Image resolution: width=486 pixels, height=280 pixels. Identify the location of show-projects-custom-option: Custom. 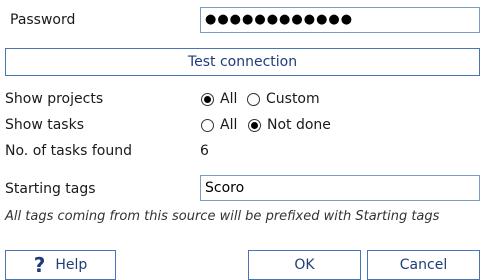
(283, 99).